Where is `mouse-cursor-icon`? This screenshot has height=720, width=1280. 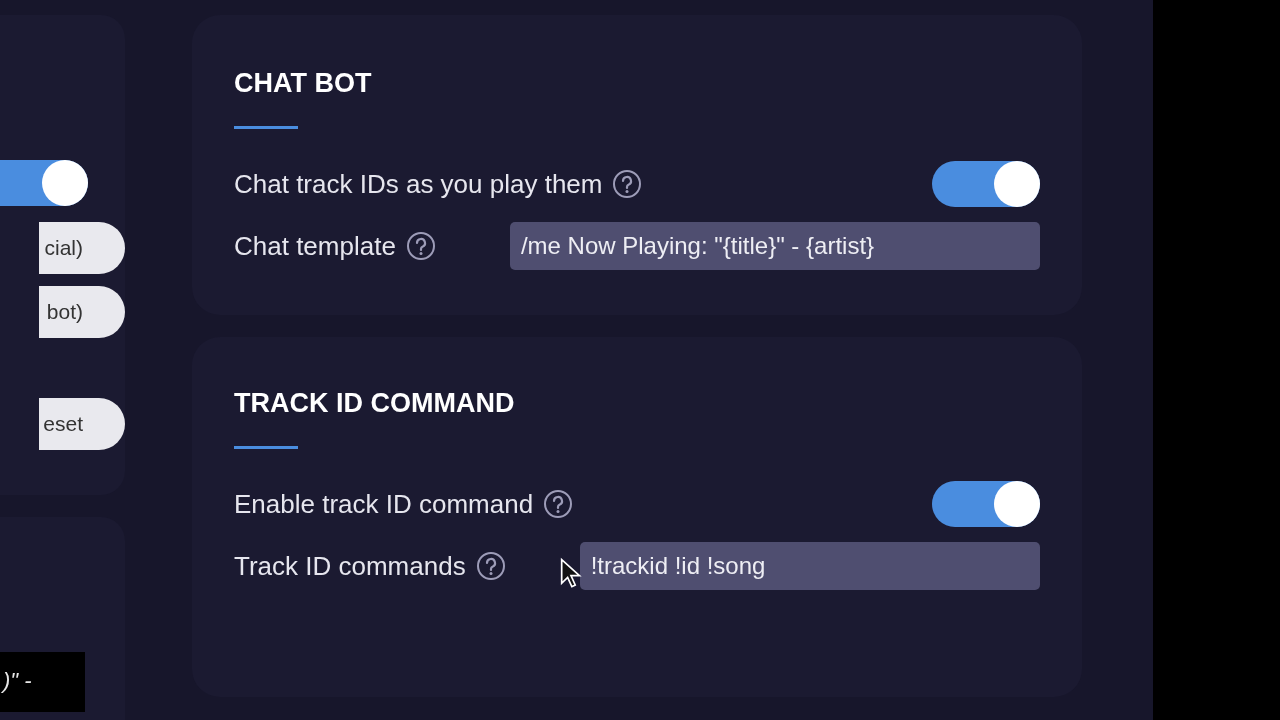 mouse-cursor-icon is located at coordinates (571, 574).